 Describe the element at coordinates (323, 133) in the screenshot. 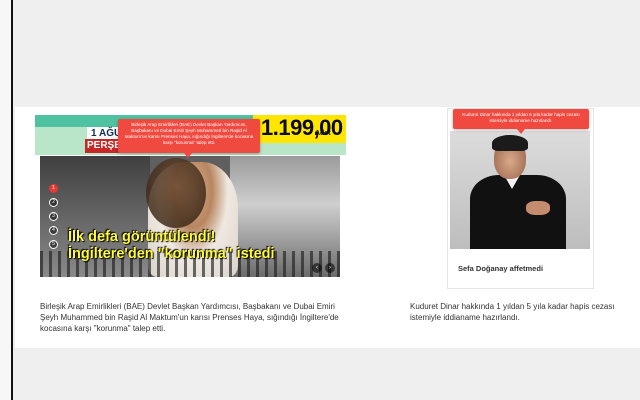

I see `ad-price-unit: Adet` at that location.